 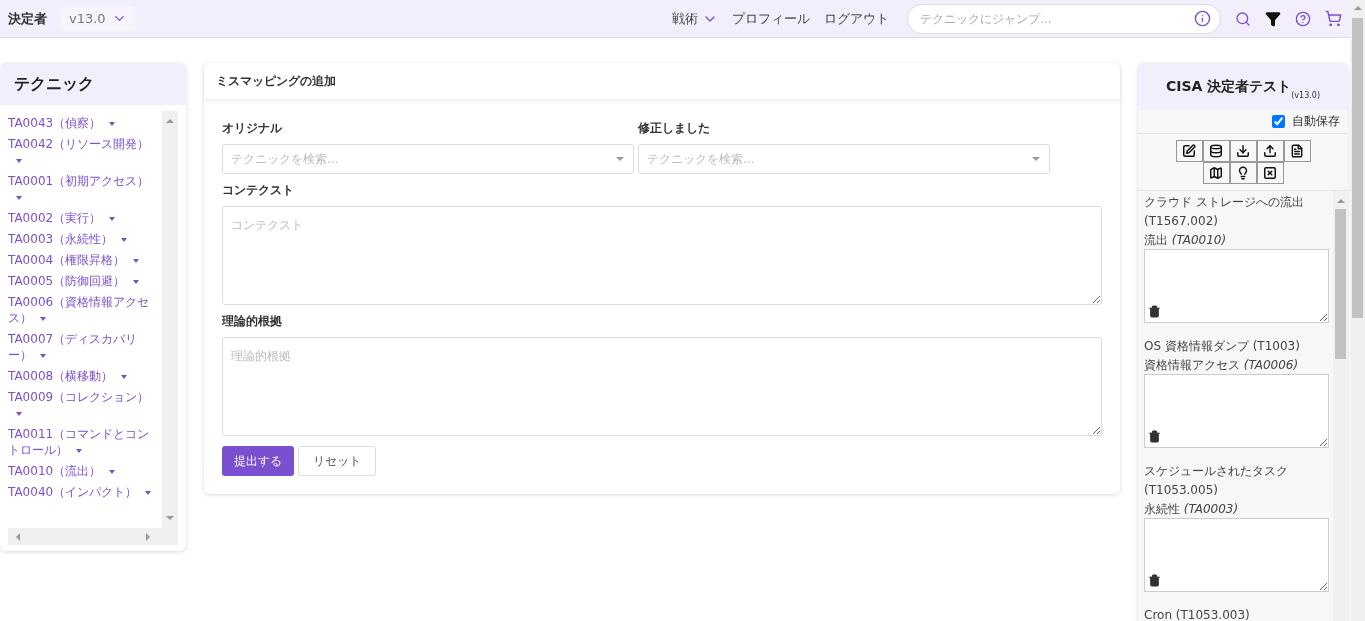 What do you see at coordinates (1273, 18) in the screenshot?
I see `filter-icon` at bounding box center [1273, 18].